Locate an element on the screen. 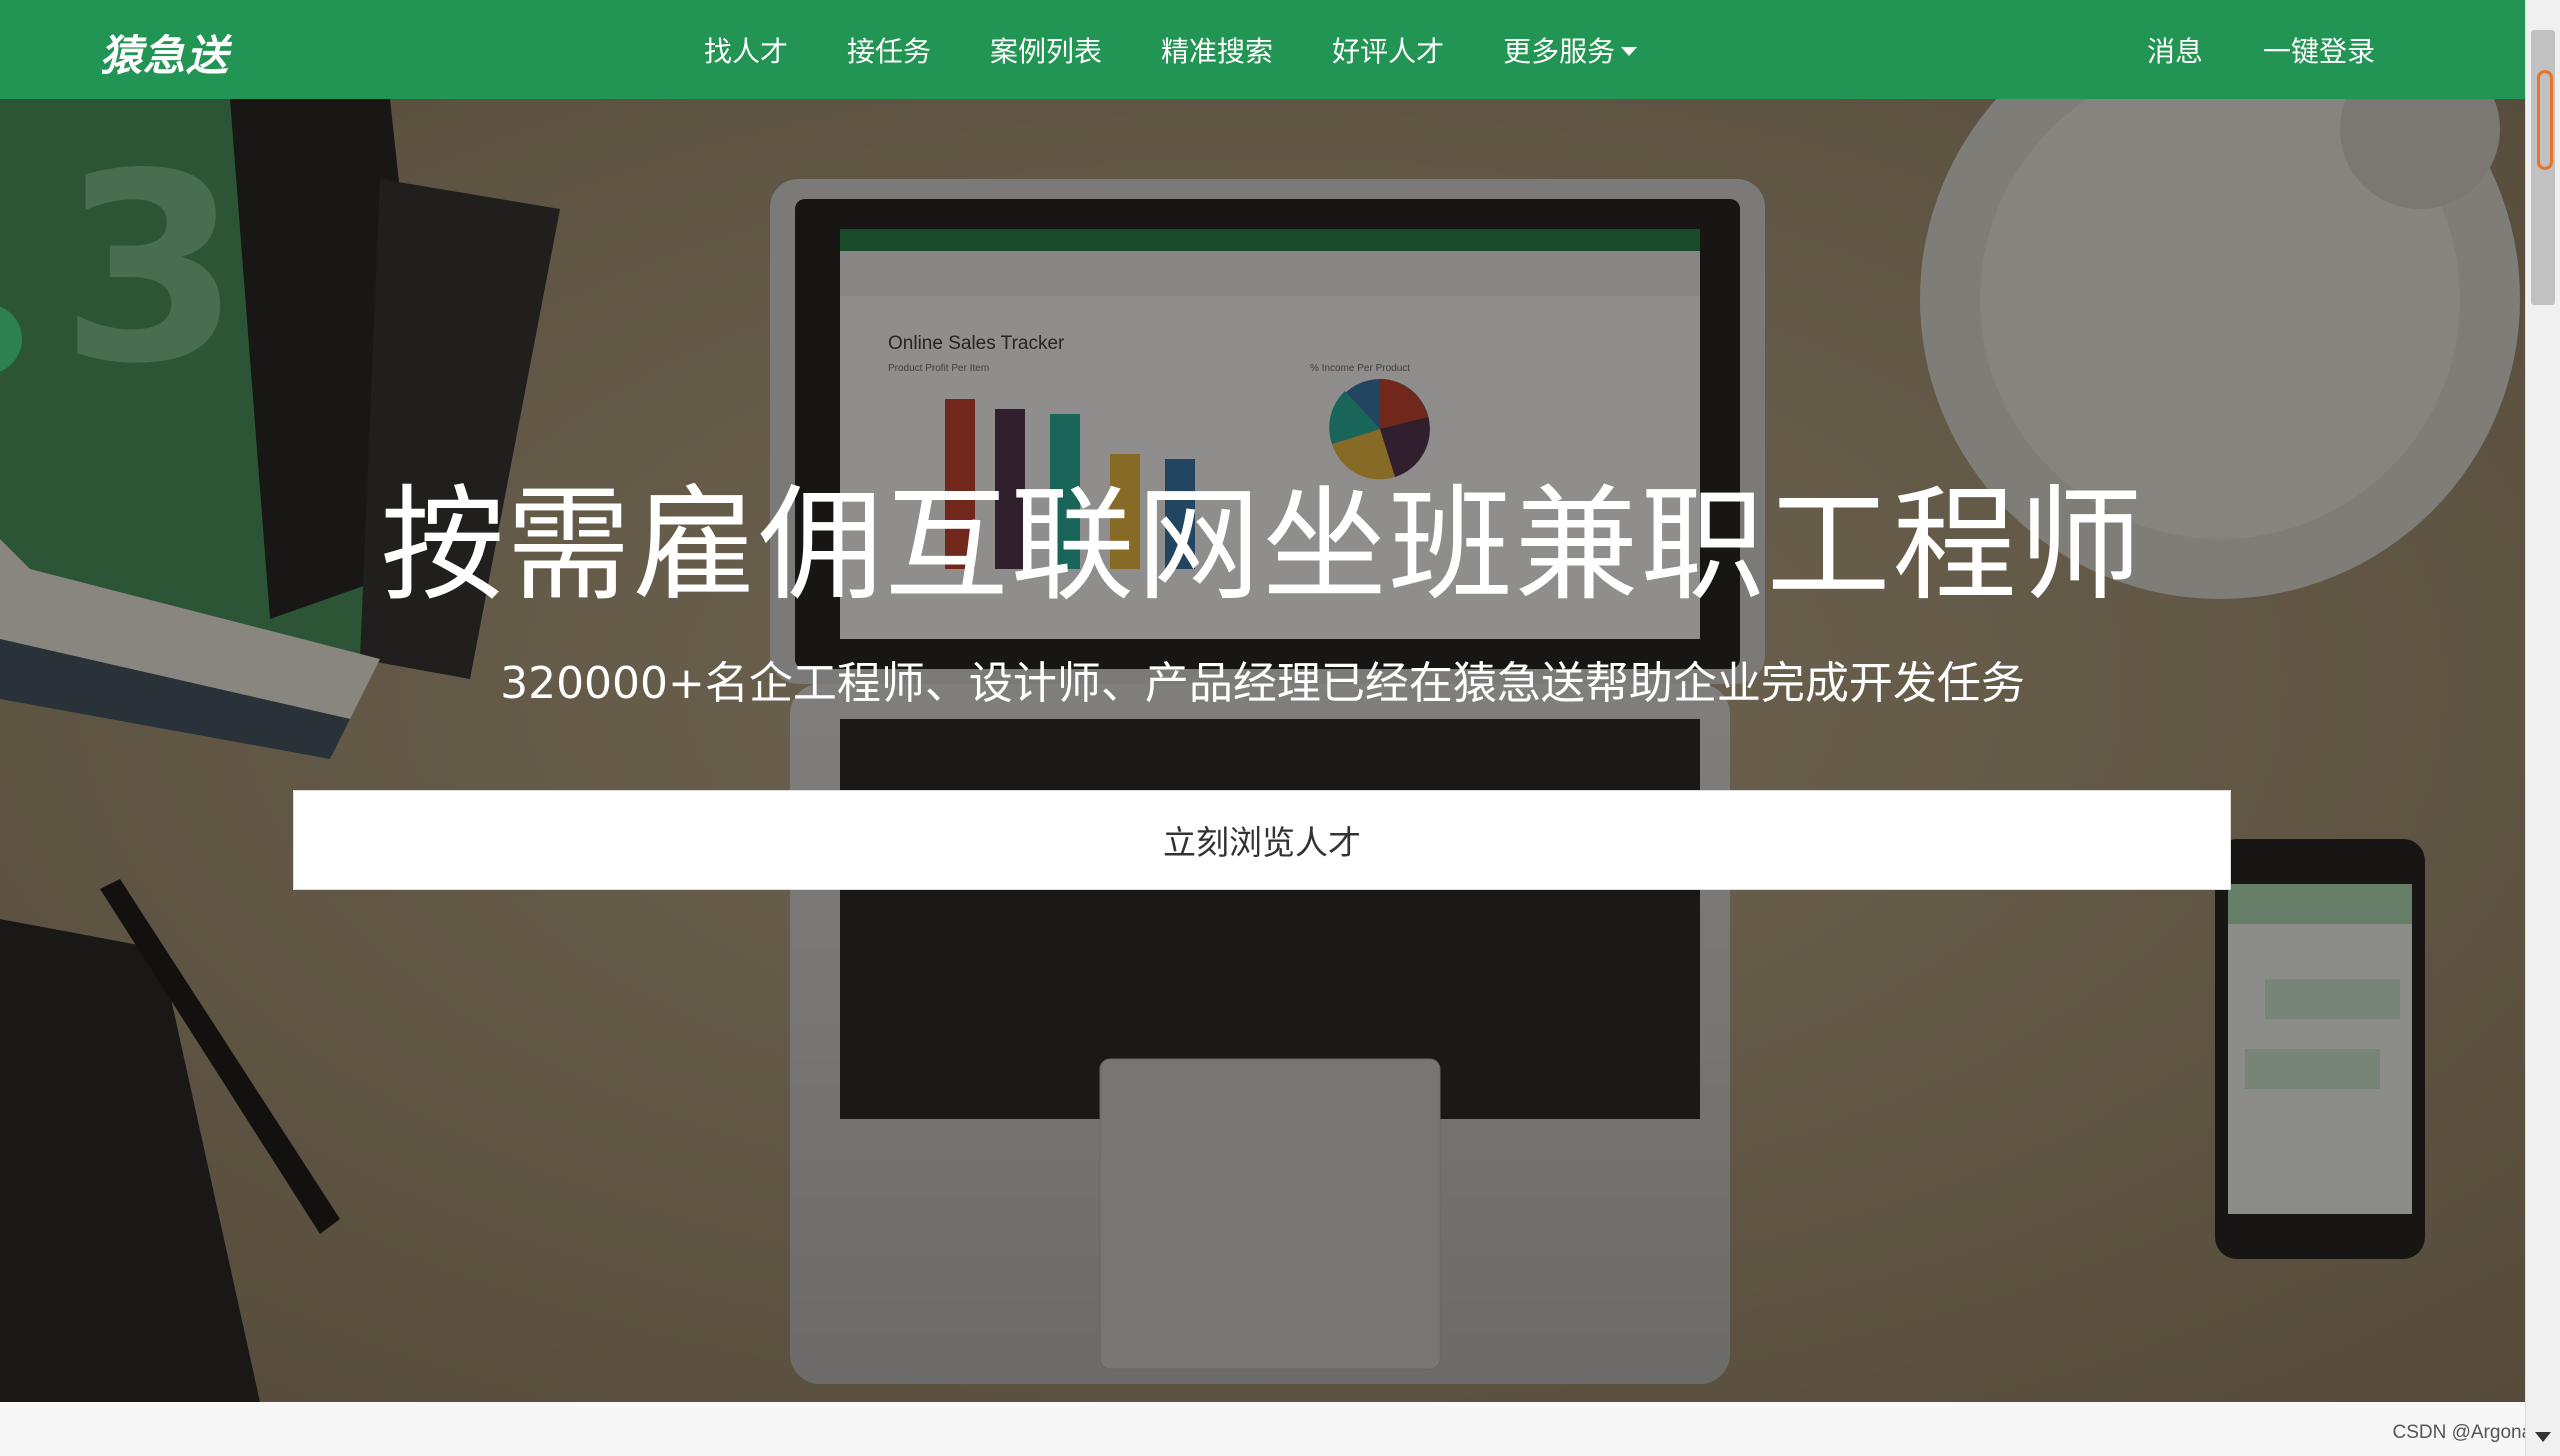  nav-messages: 消息 is located at coordinates (2175, 50).